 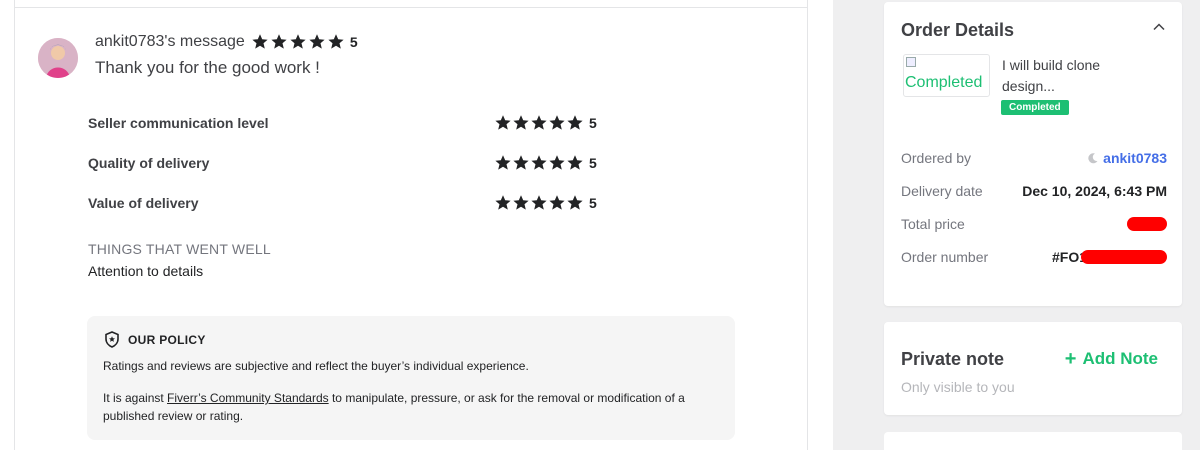 What do you see at coordinates (348, 163) in the screenshot?
I see `rating-row-quality: Quality of delivery 5` at bounding box center [348, 163].